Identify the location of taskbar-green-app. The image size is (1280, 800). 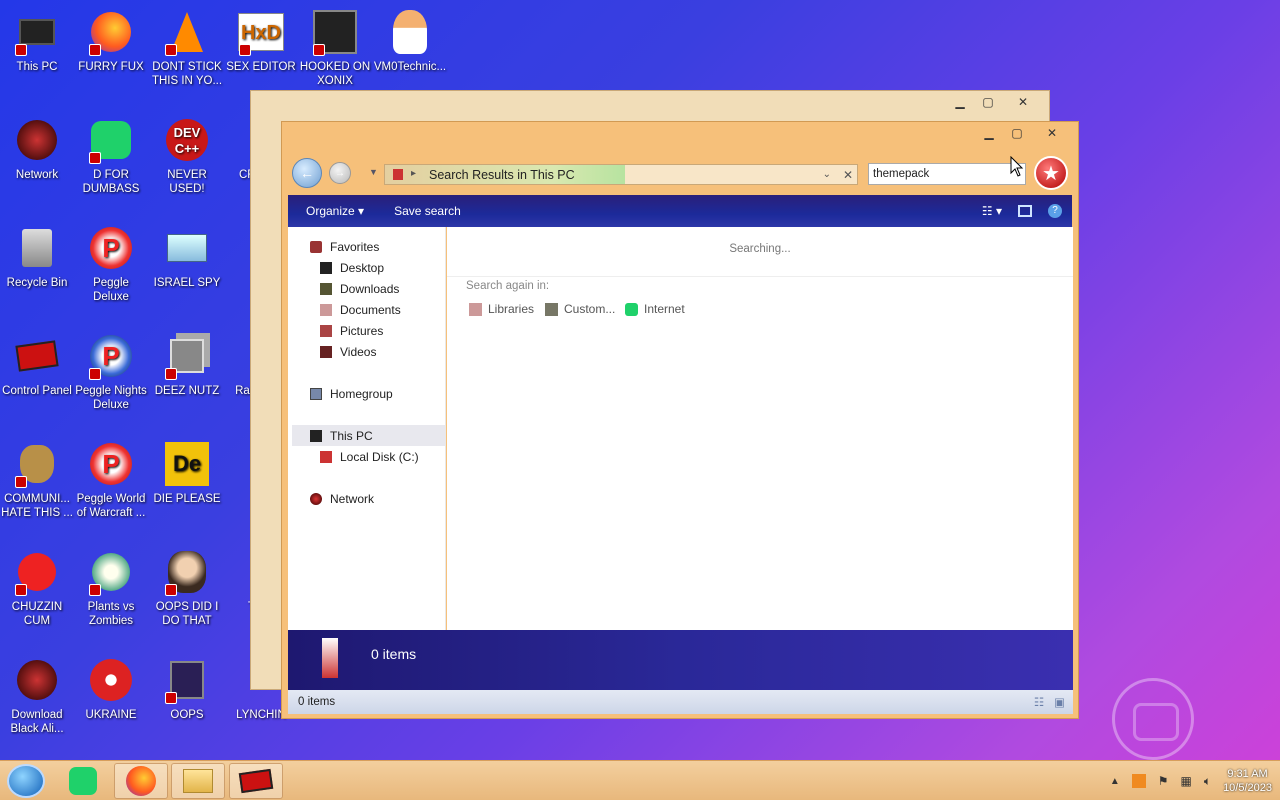
(83, 781).